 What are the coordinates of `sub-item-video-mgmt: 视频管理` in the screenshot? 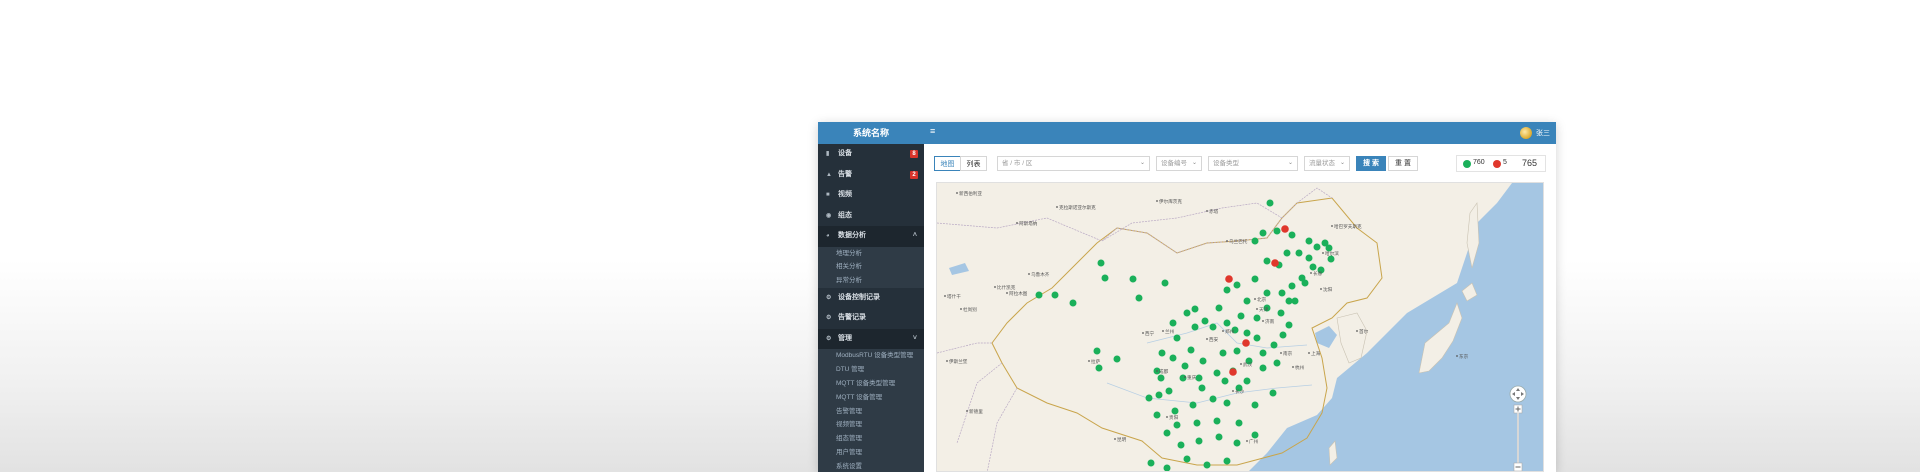 It's located at (871, 425).